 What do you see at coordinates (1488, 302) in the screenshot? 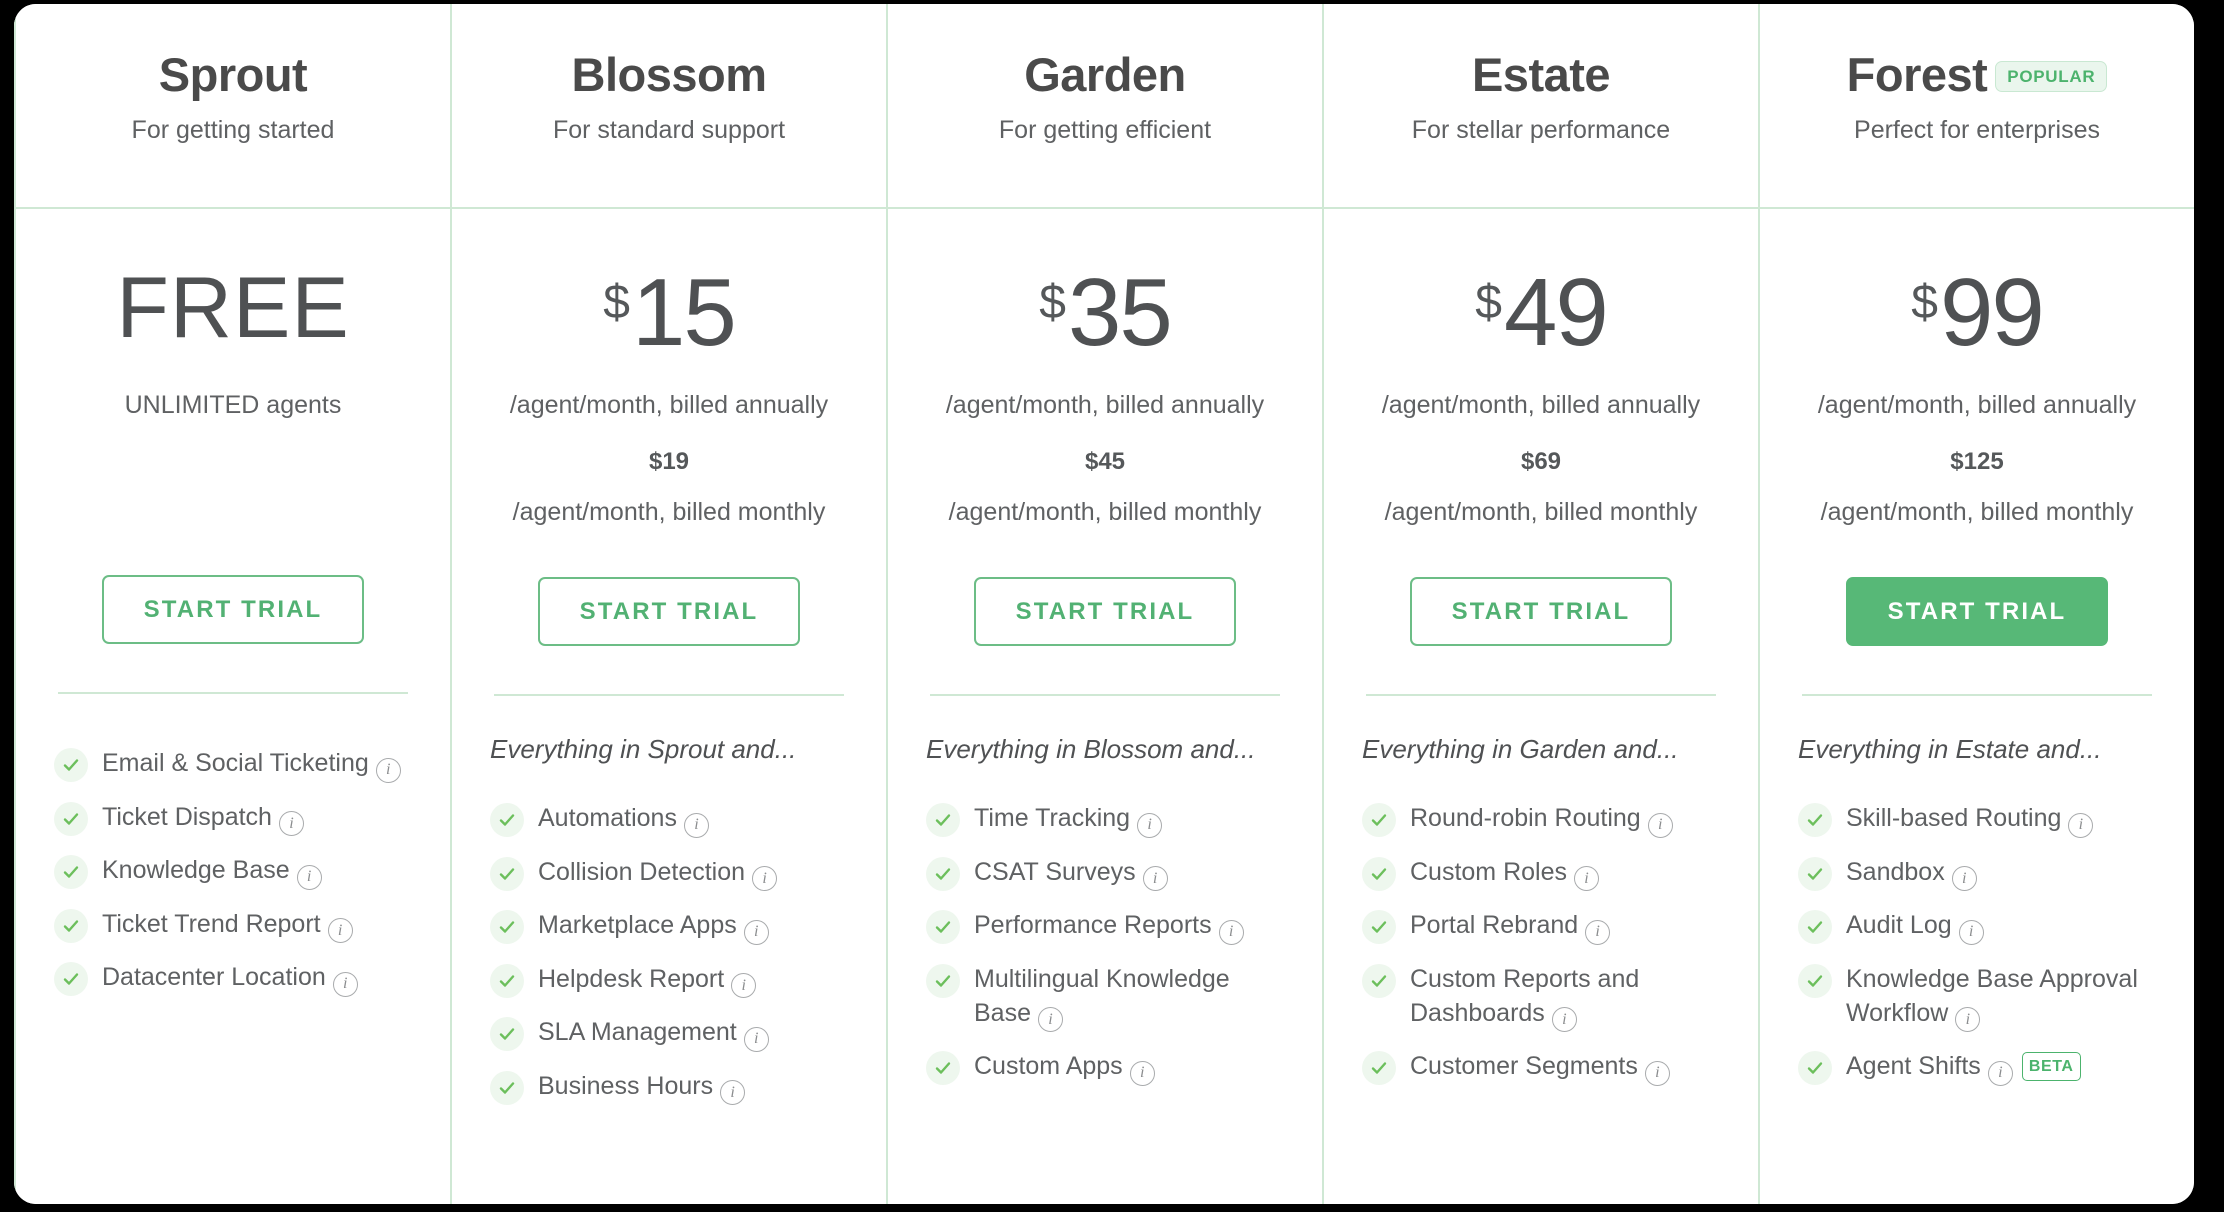
I see `currency-symbol: $` at bounding box center [1488, 302].